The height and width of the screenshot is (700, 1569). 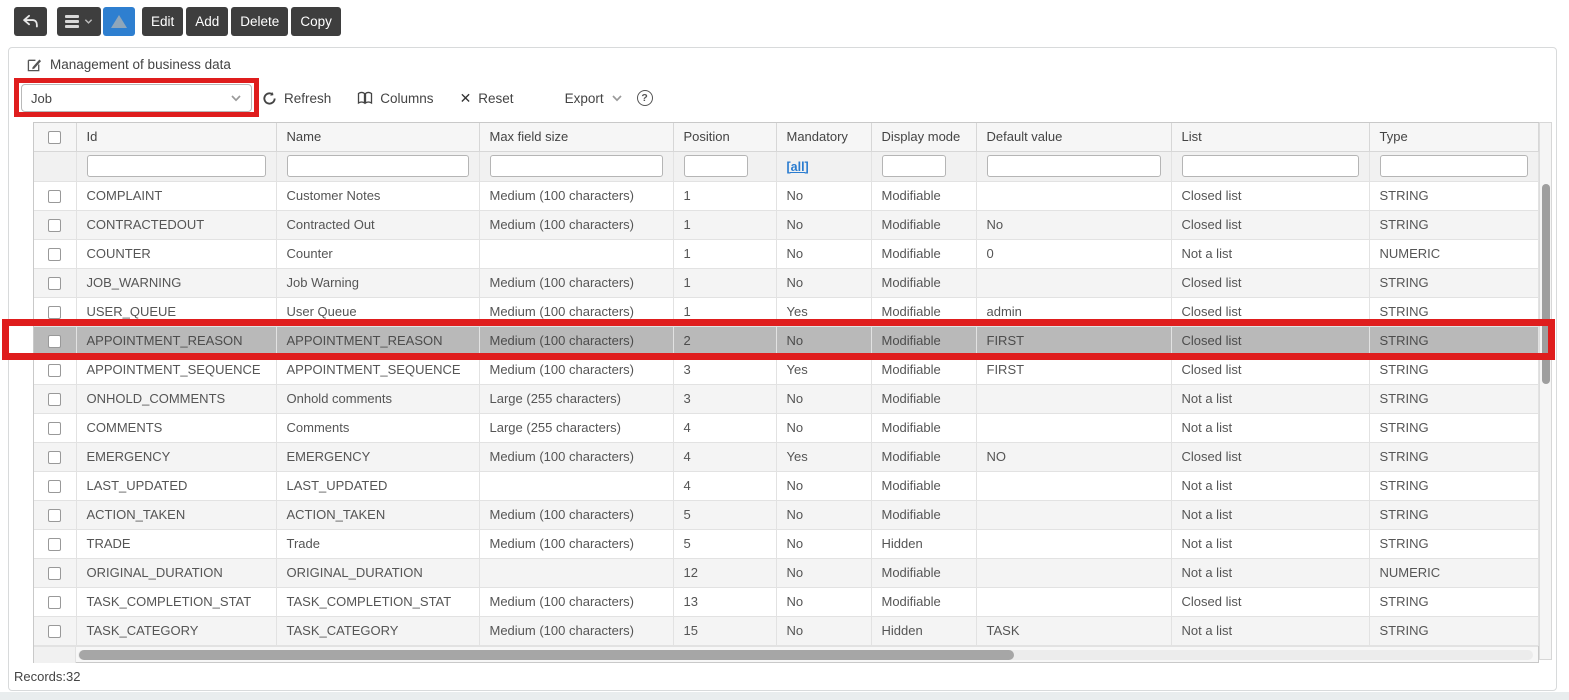 I want to click on cell-id: ORIGINAL_DURATION, so click(x=176, y=573).